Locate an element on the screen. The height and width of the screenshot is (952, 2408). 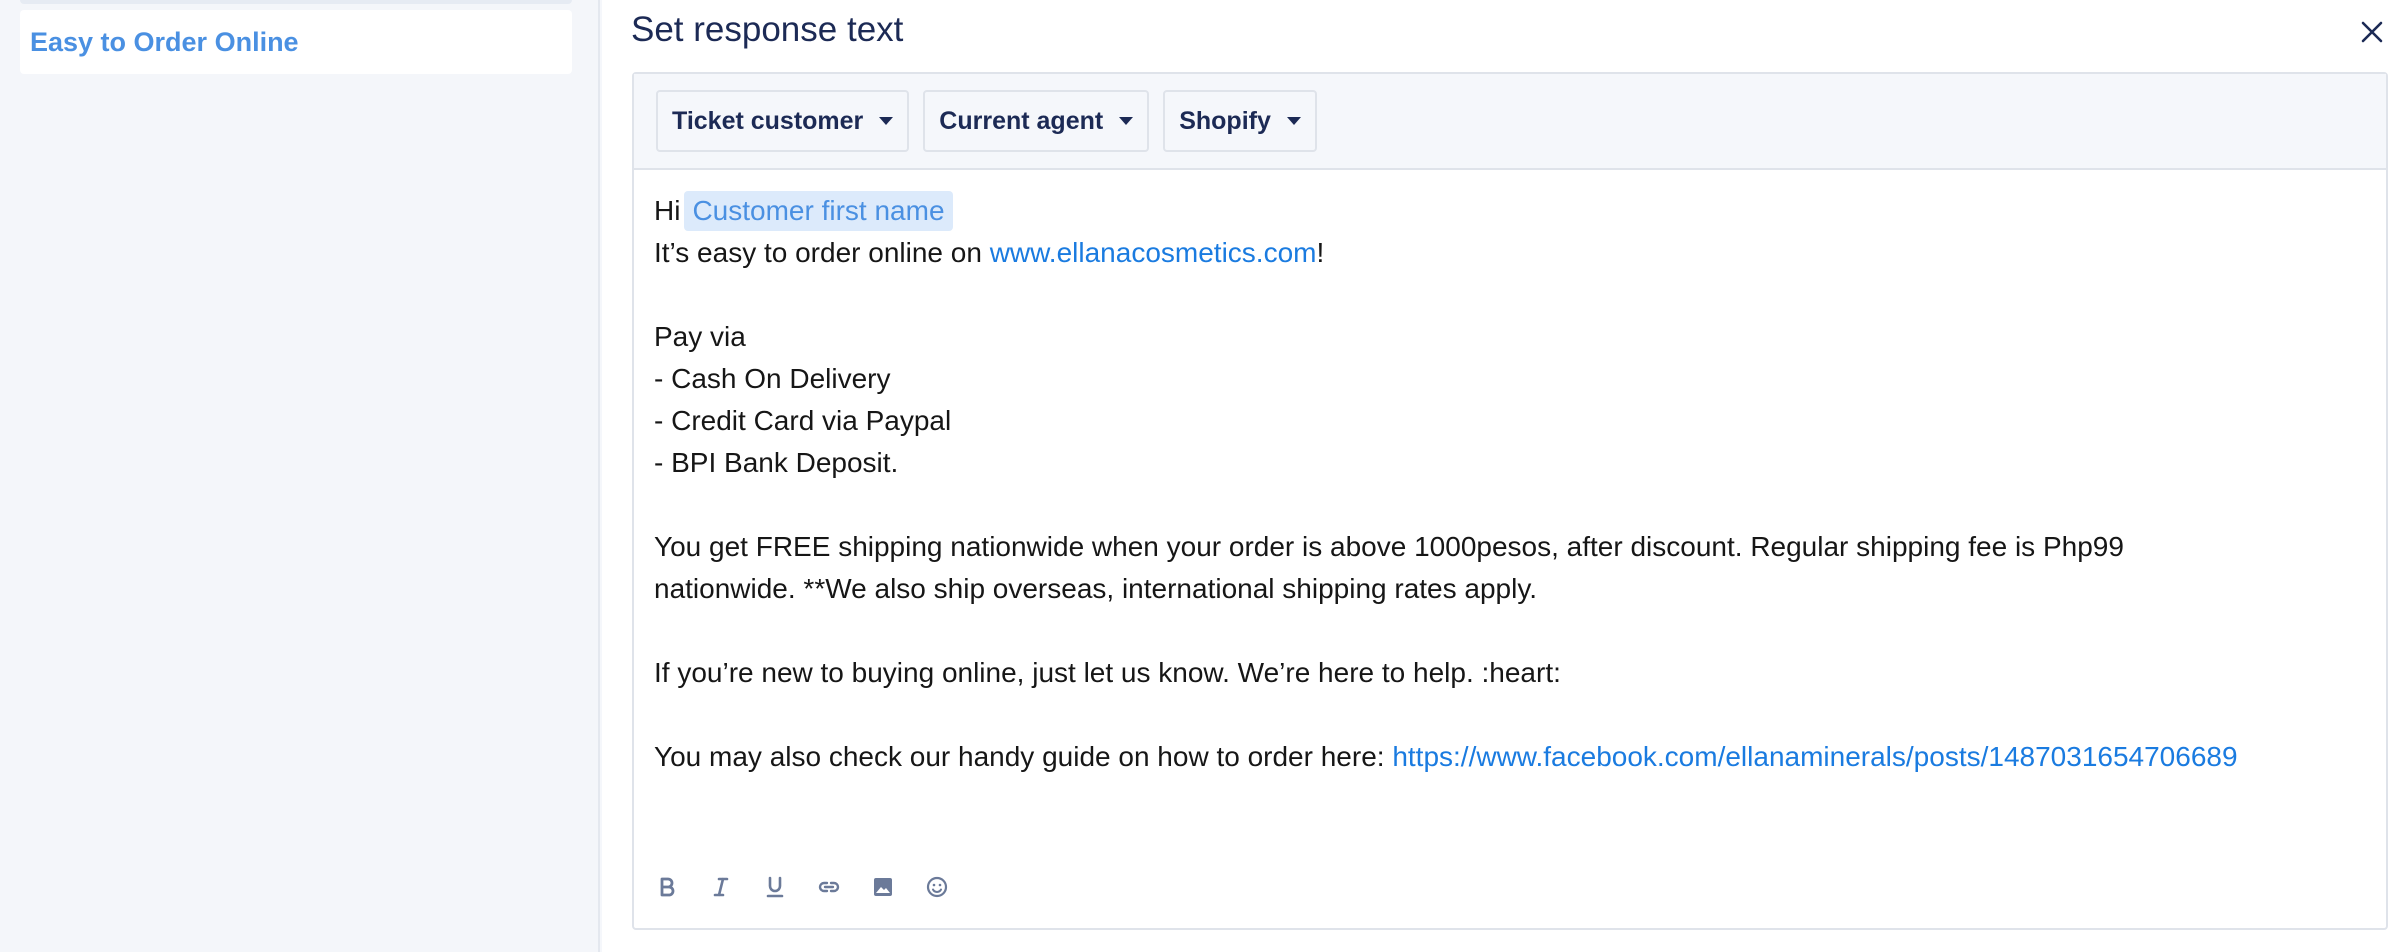
image-button is located at coordinates (883, 887).